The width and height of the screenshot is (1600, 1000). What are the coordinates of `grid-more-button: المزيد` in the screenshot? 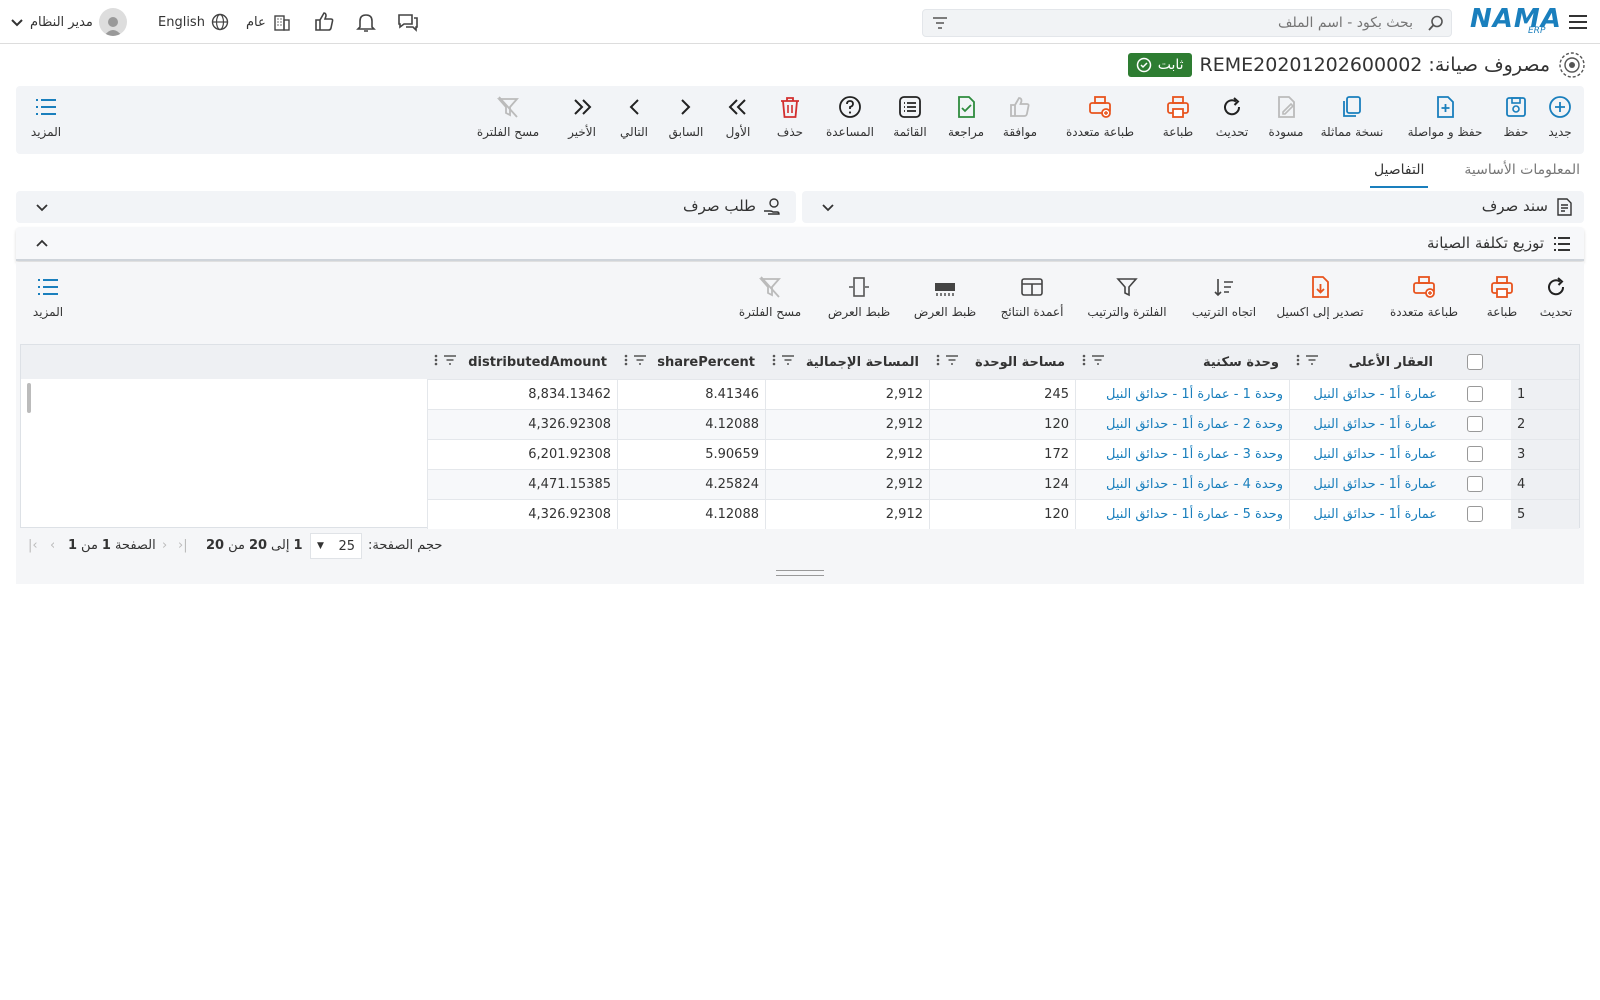 It's located at (48, 300).